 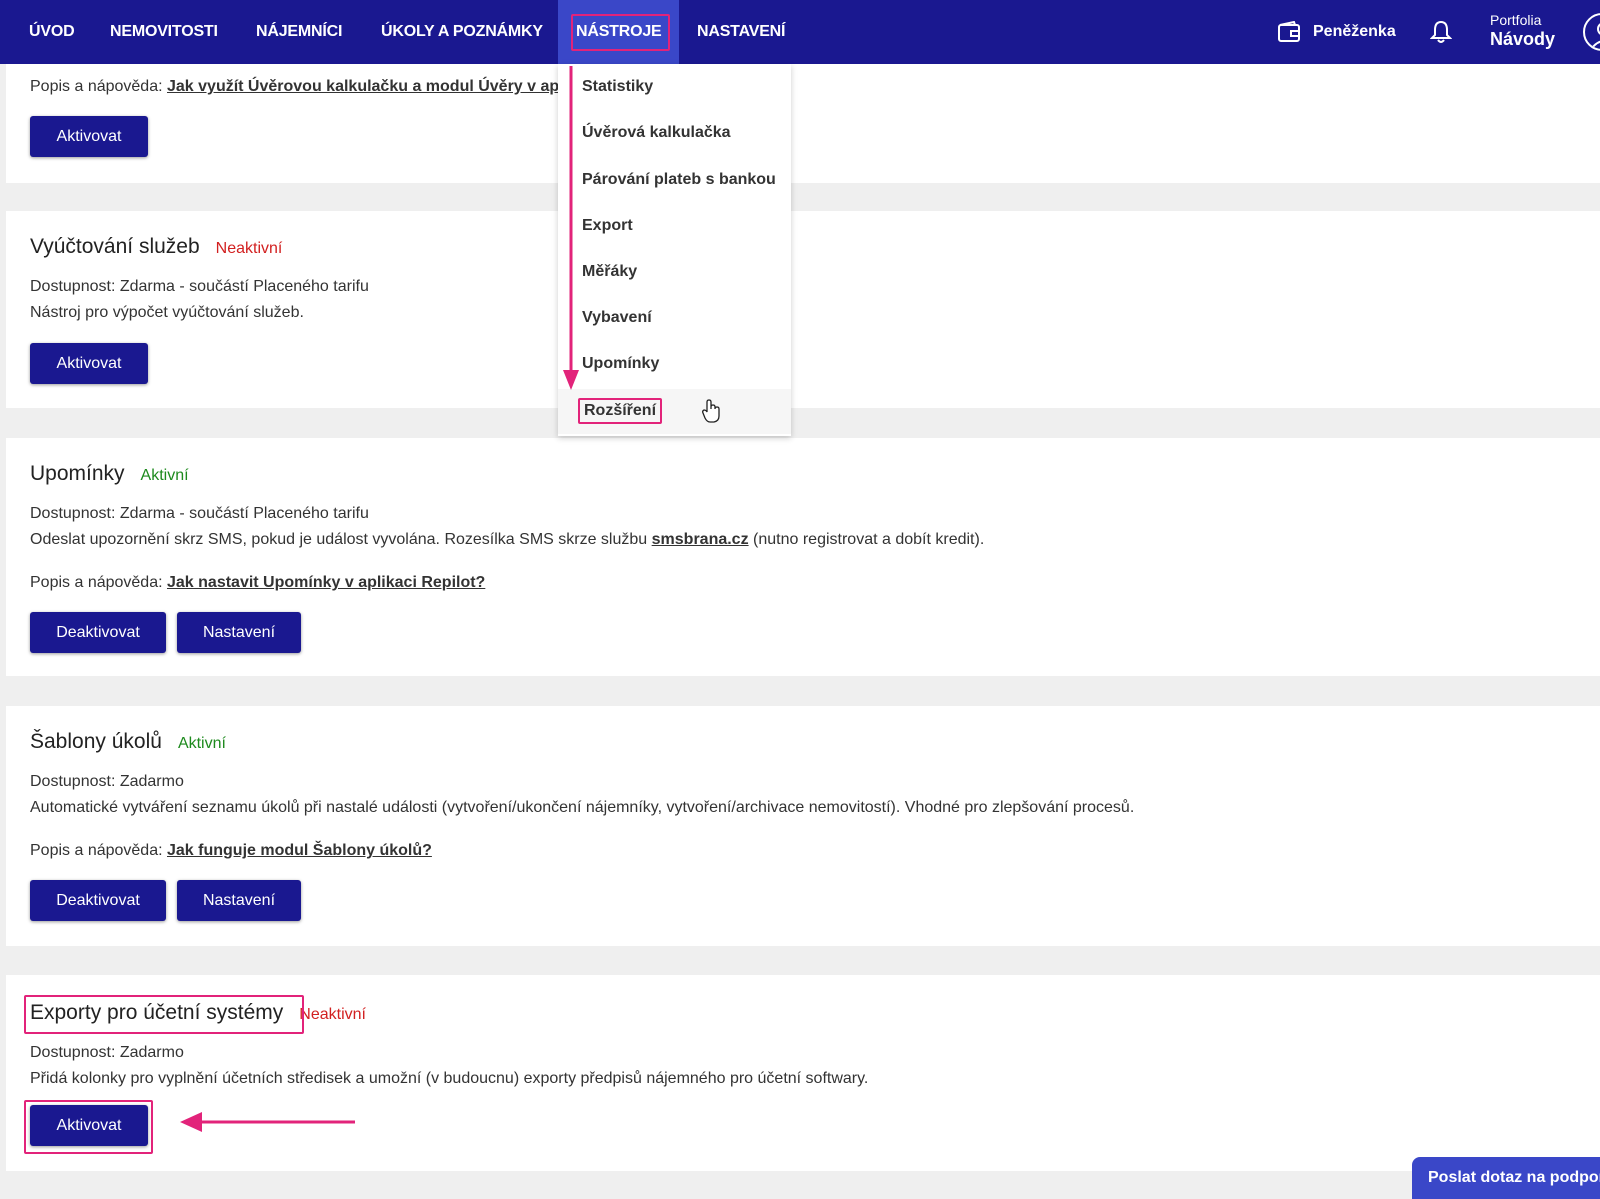 What do you see at coordinates (620, 411) in the screenshot?
I see `menu-item-rozsireni: Rozšíření` at bounding box center [620, 411].